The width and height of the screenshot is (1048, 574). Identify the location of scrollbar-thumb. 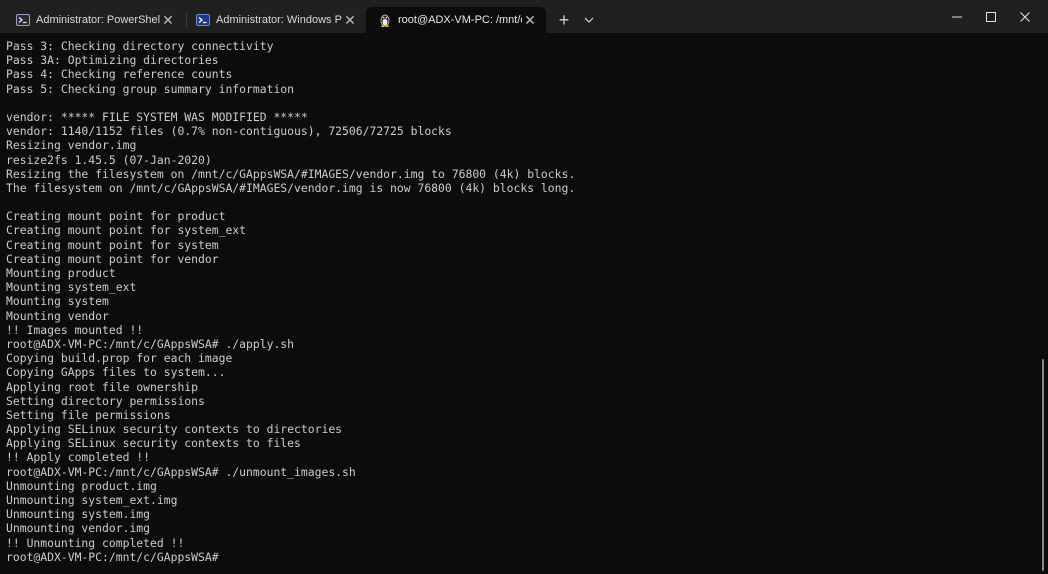
(1043, 465).